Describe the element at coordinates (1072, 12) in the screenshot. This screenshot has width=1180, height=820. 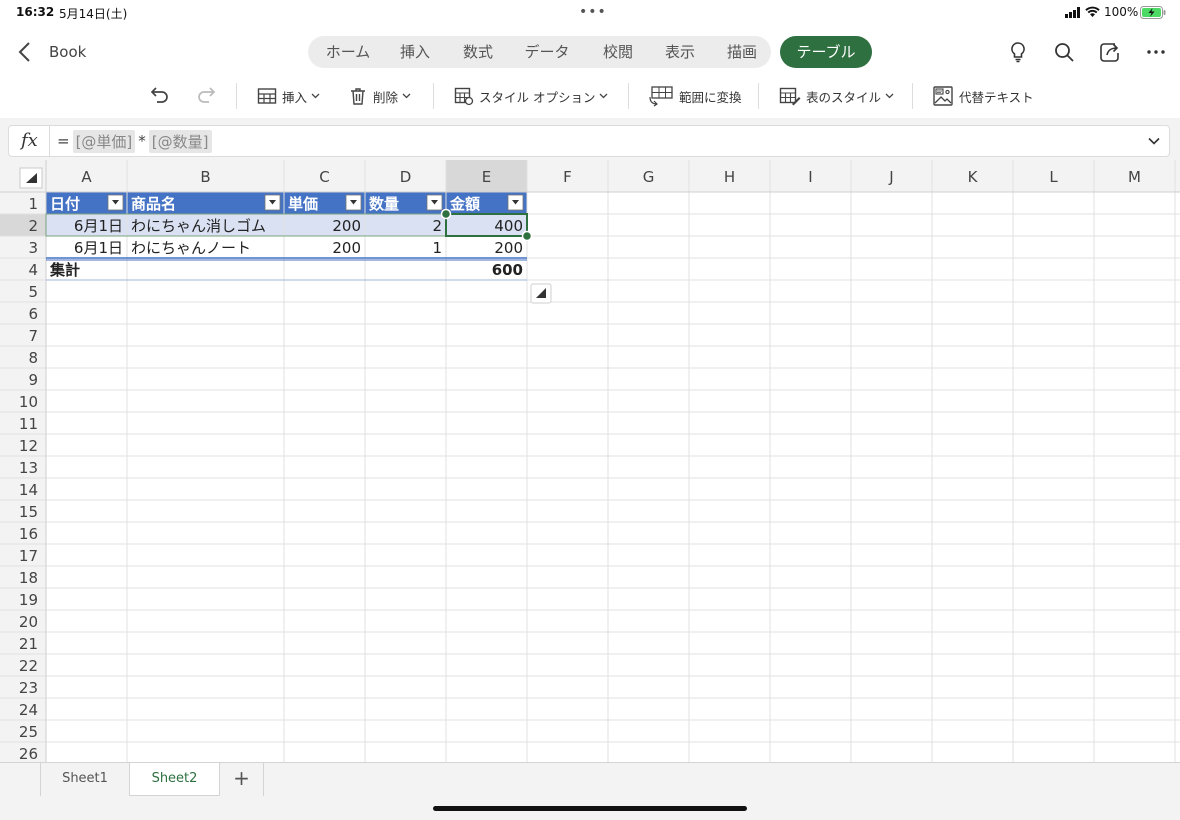
I see `cellular-signal-icon` at that location.